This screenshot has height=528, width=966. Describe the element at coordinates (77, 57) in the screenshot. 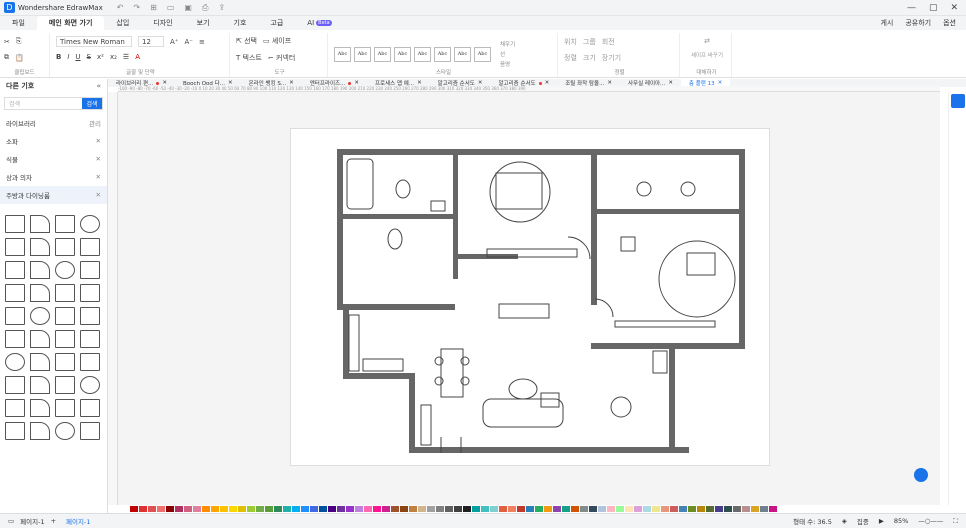

I see `underline-icon: U` at that location.